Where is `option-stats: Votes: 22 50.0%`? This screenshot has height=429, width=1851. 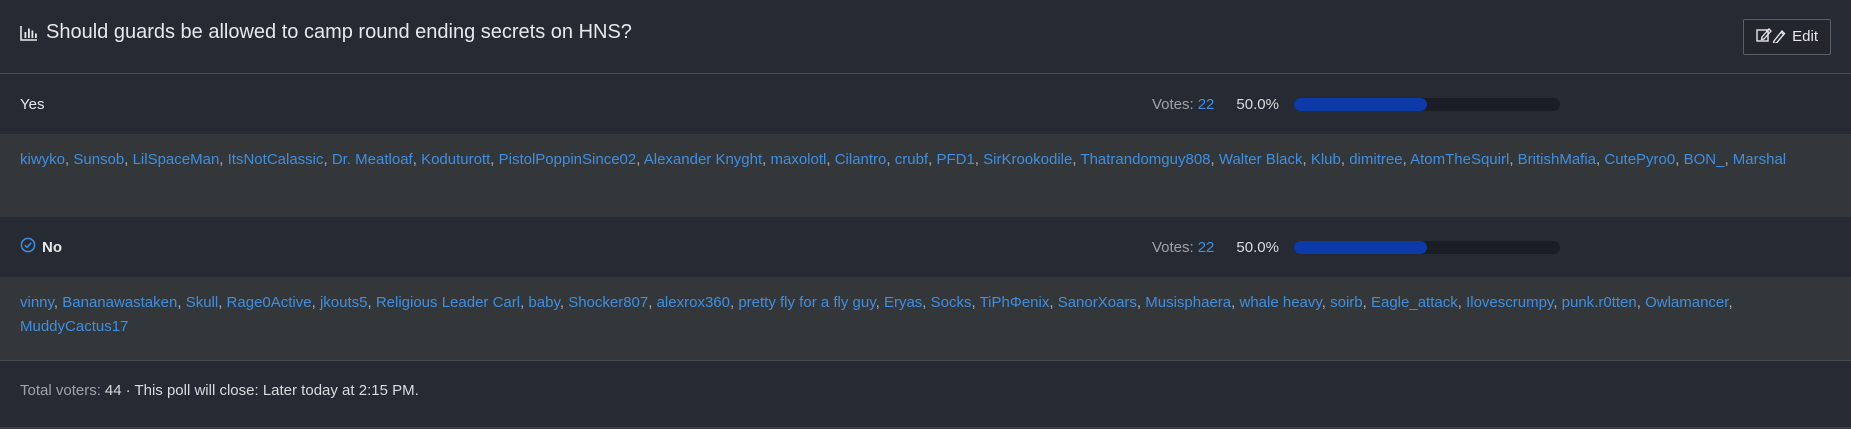
option-stats: Votes: 22 50.0% is located at coordinates (1356, 247).